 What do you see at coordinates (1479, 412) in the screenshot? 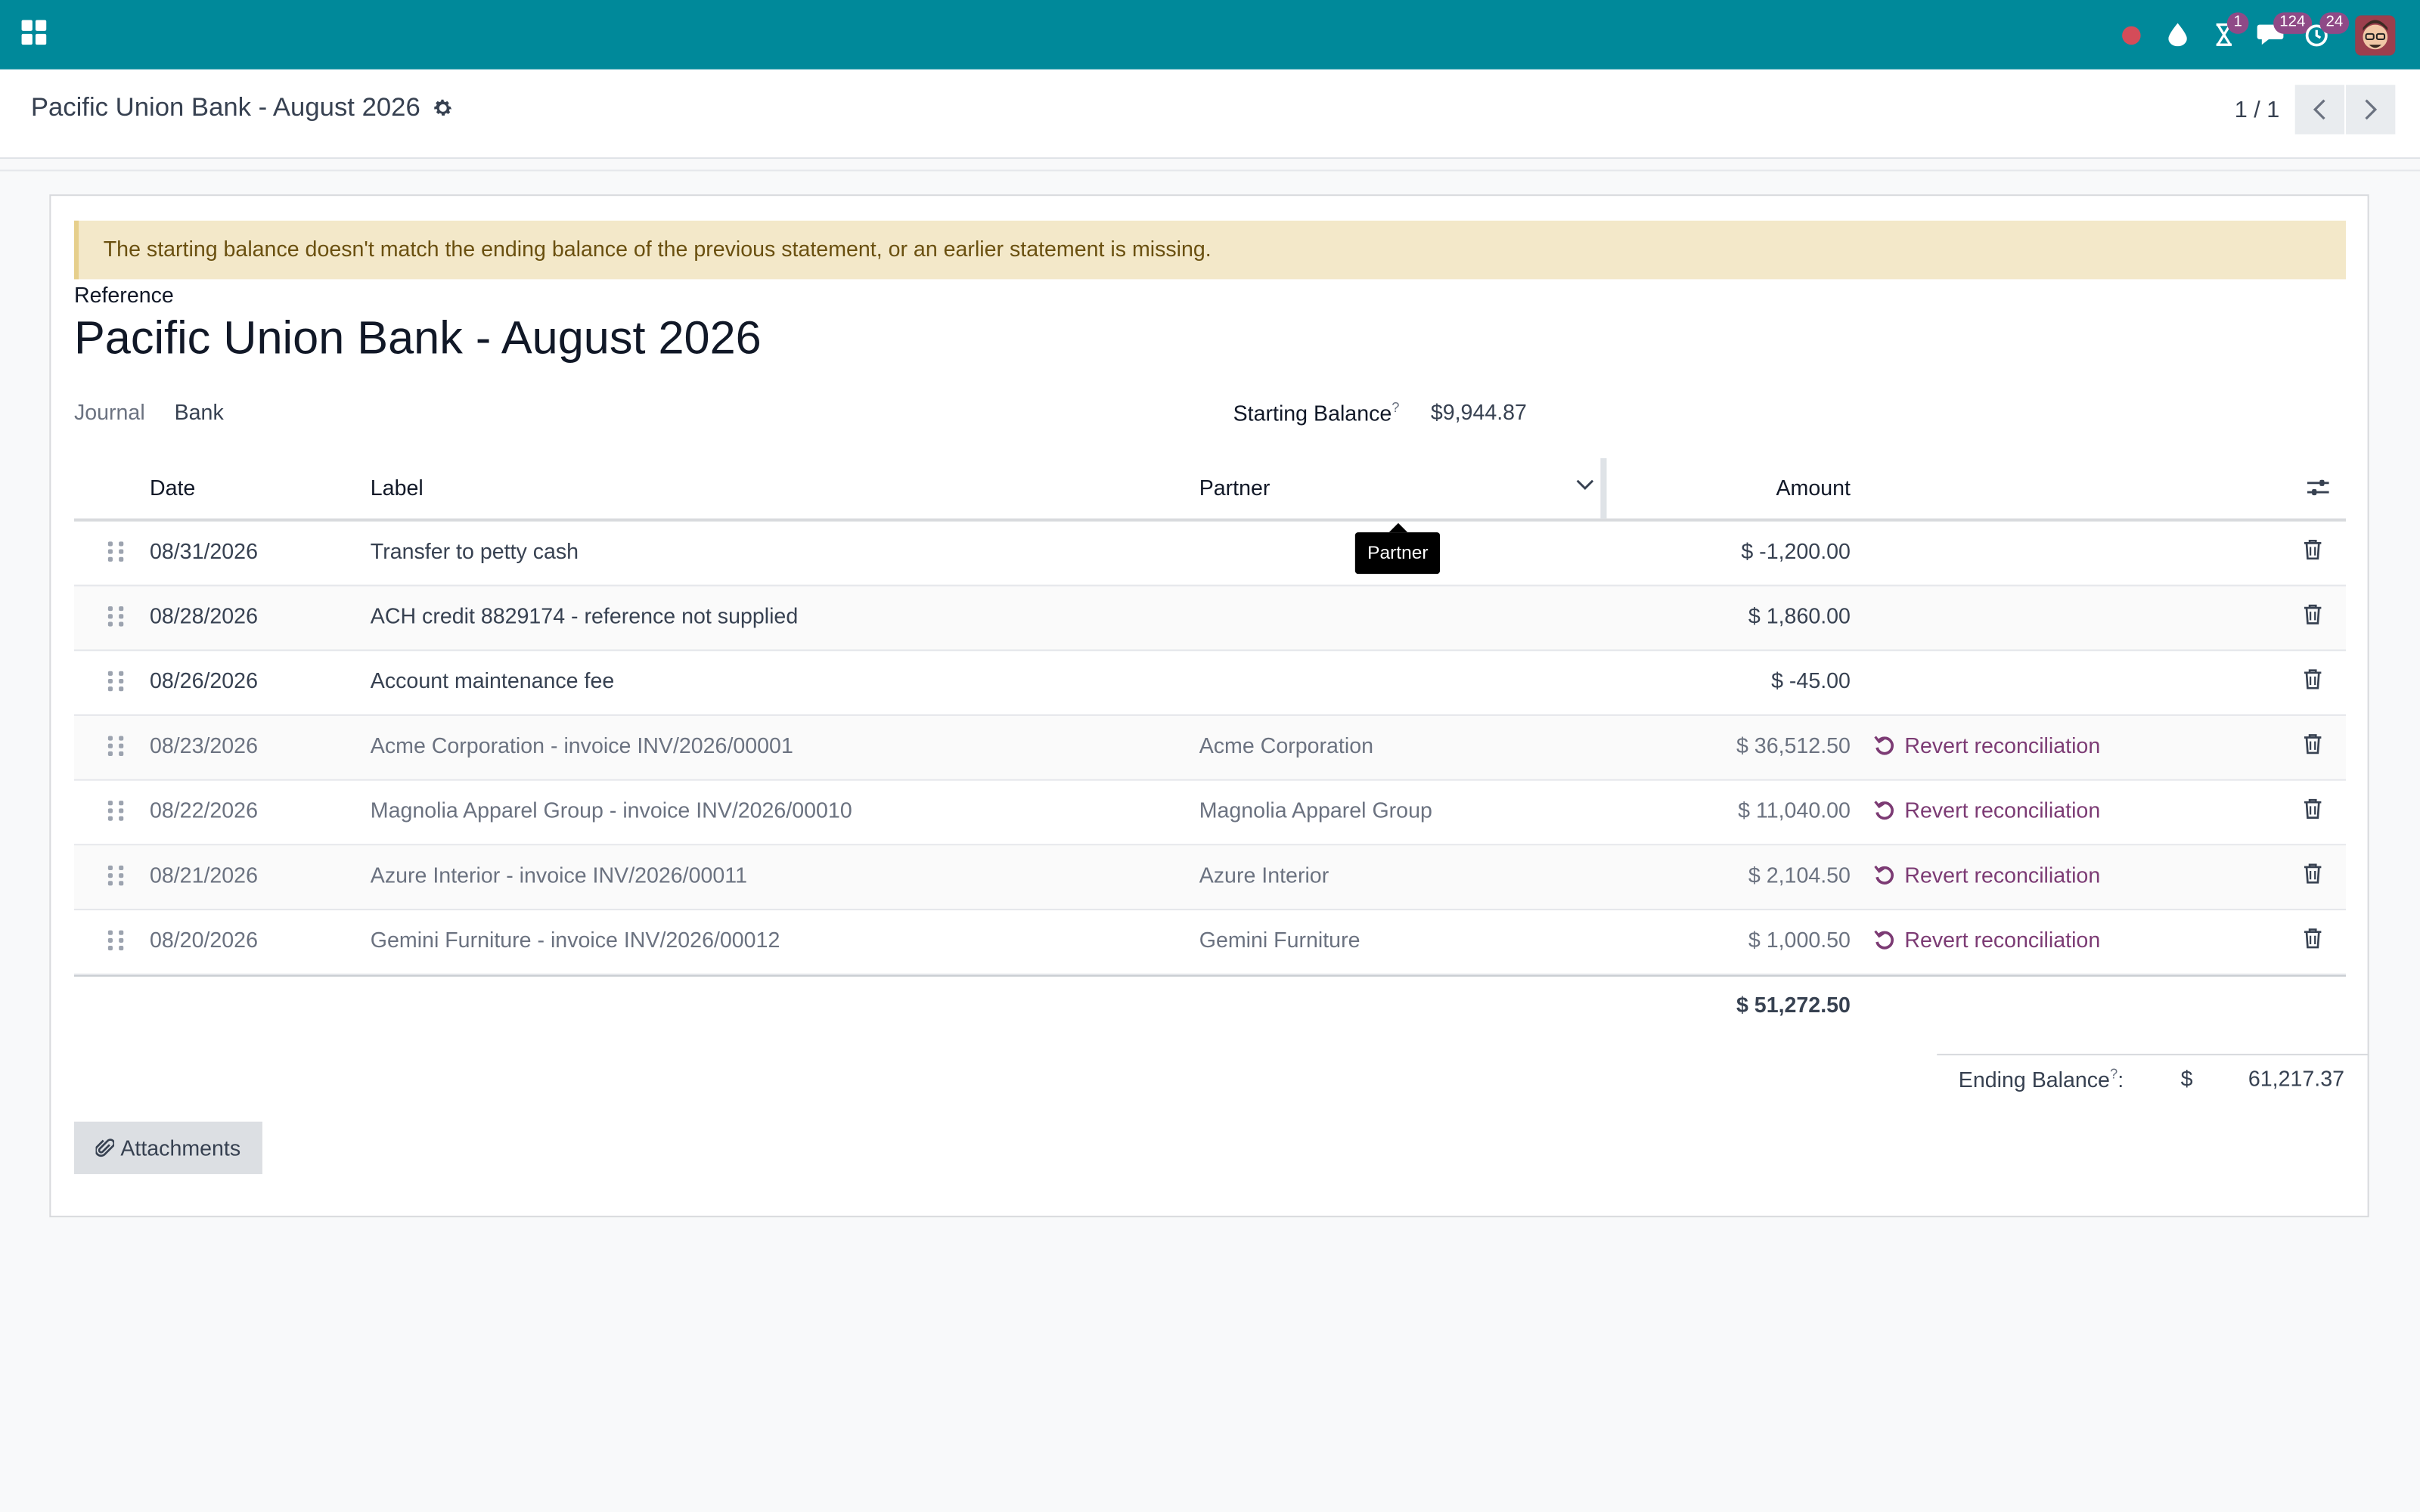
I see `starting-balance-field: $9,944.87` at bounding box center [1479, 412].